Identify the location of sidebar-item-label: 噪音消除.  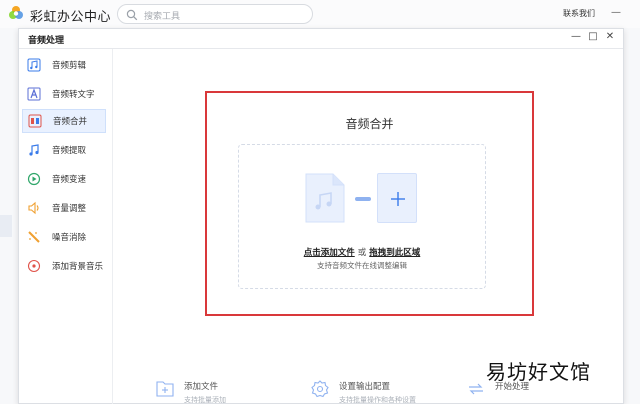
(69, 238).